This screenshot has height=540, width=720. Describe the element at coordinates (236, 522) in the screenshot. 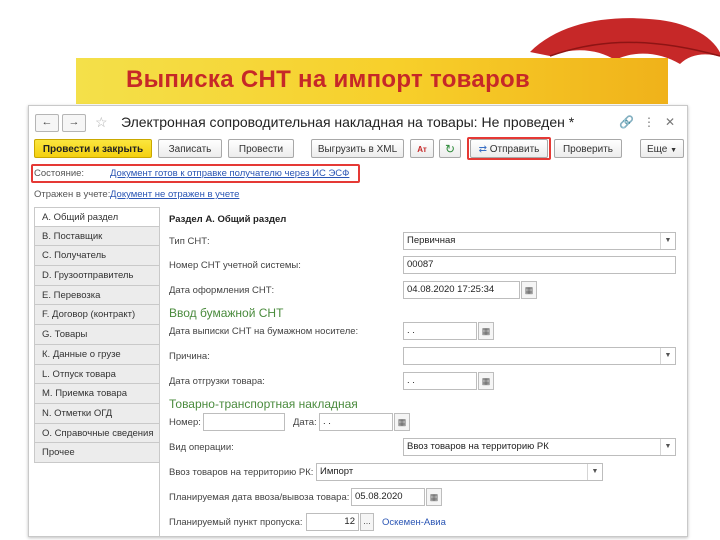

I see `checkpoint-label: Планируемый пункт пропуска:` at that location.